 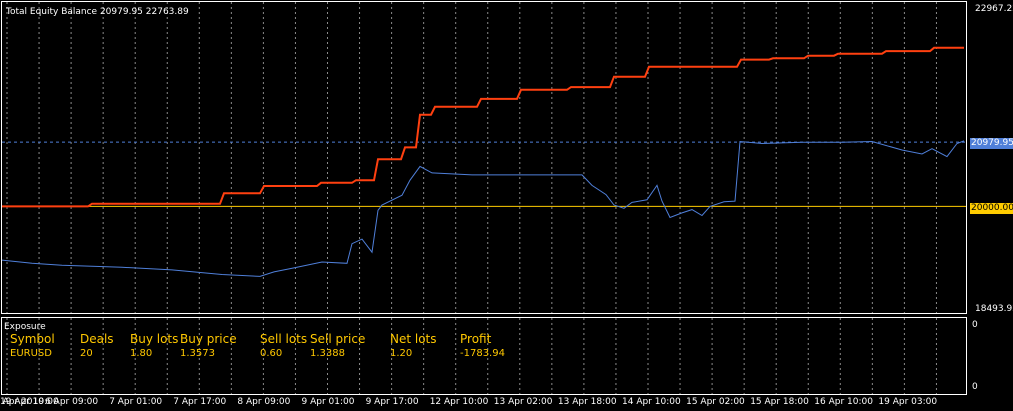 I want to click on row-buy-price: 1.3573, so click(x=197, y=353).